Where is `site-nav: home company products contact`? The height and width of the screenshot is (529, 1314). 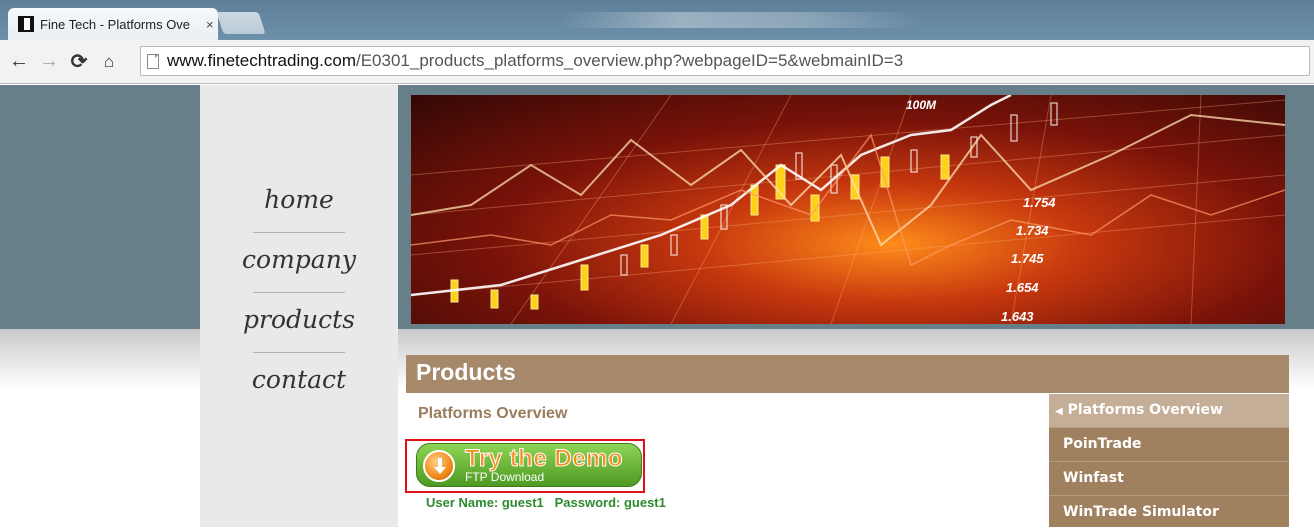
site-nav: home company products contact is located at coordinates (299, 306).